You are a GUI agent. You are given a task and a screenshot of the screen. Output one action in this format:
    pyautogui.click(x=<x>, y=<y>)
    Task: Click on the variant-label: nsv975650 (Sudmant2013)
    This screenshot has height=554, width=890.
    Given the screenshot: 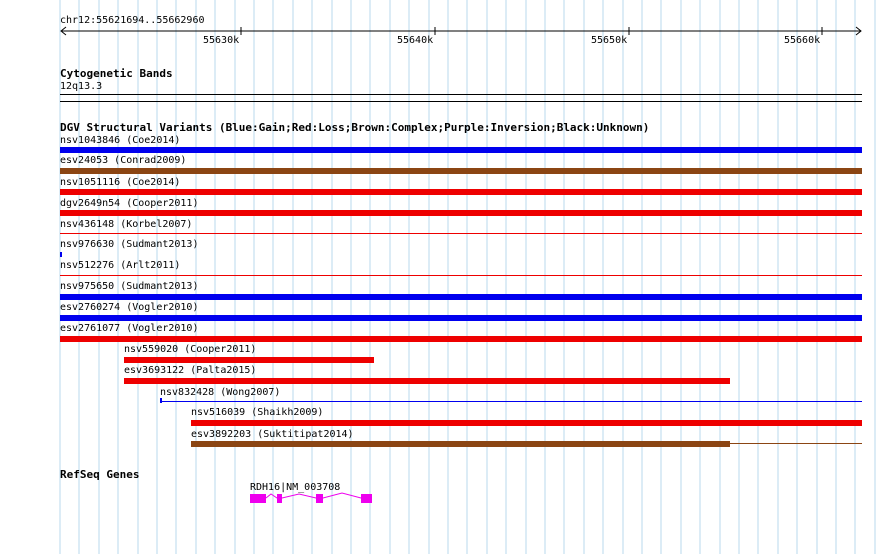 What is the action you would take?
    pyautogui.click(x=129, y=287)
    